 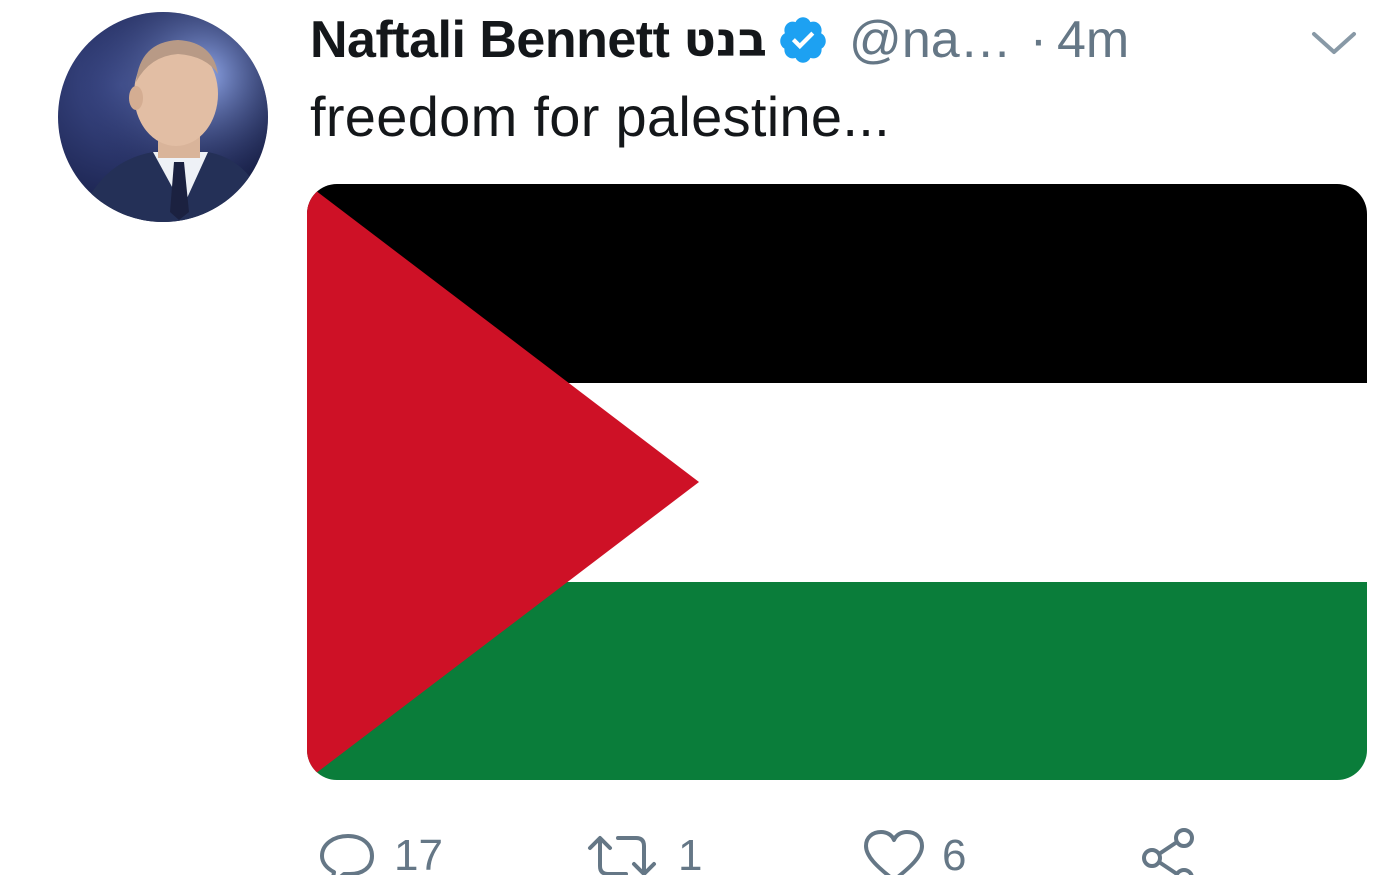 I want to click on reply-count: 17, so click(x=418, y=853).